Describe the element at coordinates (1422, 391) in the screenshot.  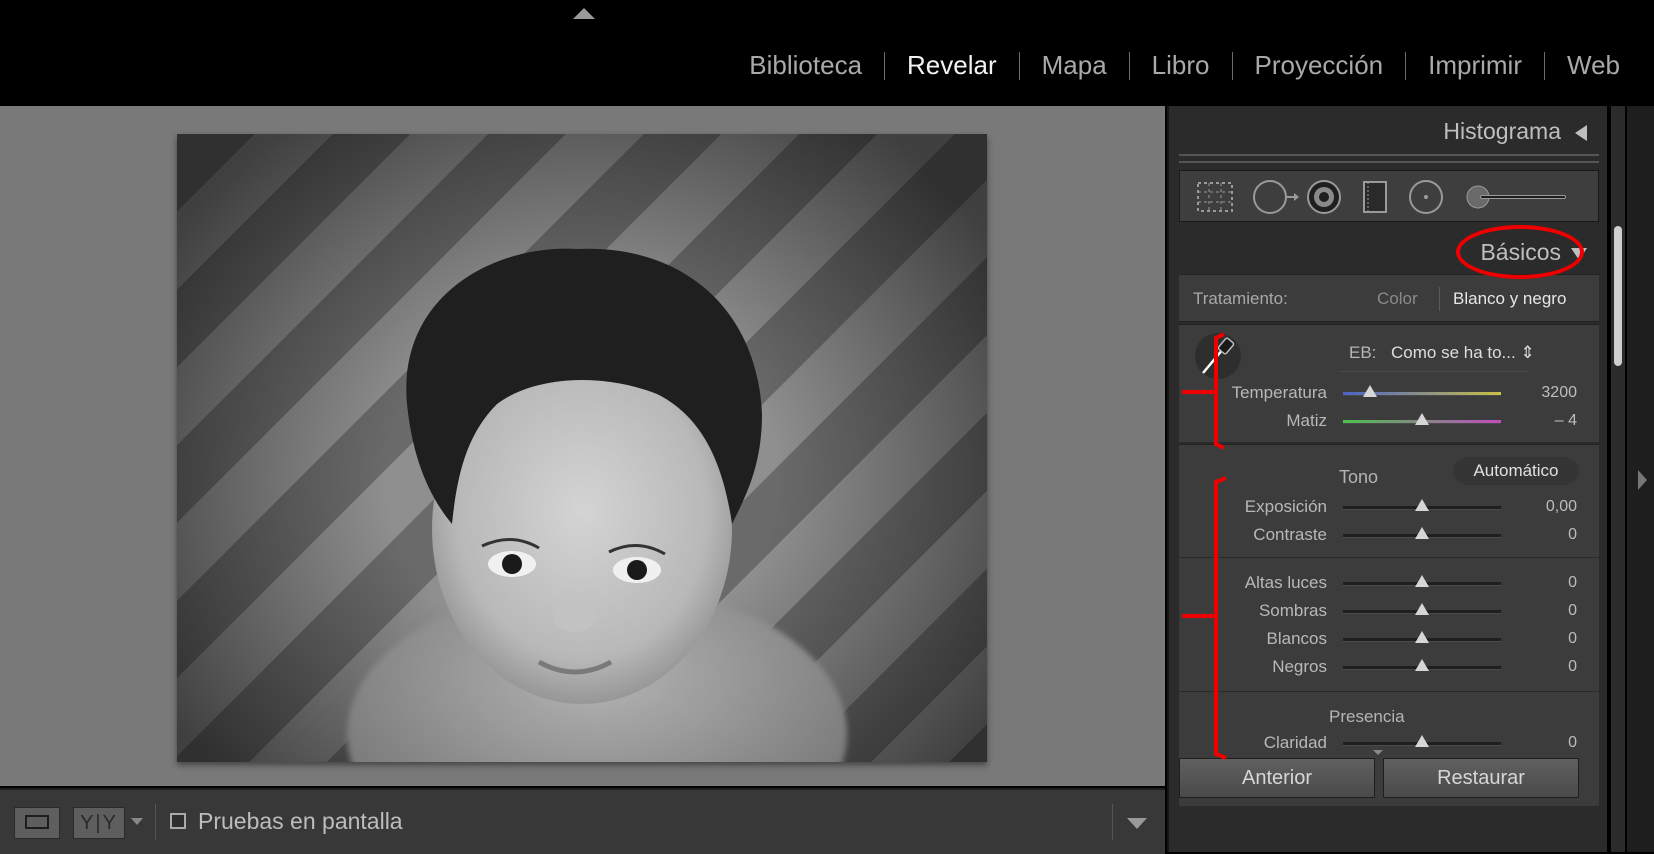
I see `temperature-slider-track` at that location.